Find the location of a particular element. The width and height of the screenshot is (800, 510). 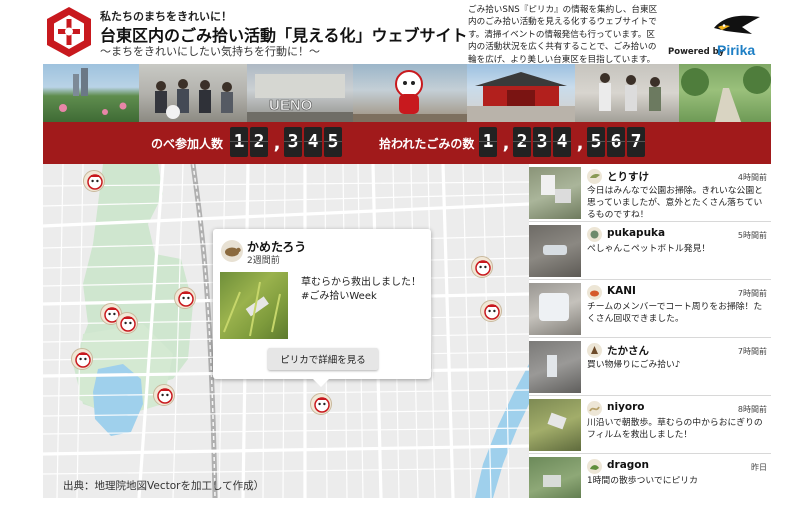

trash-digit: 7 is located at coordinates (636, 142).